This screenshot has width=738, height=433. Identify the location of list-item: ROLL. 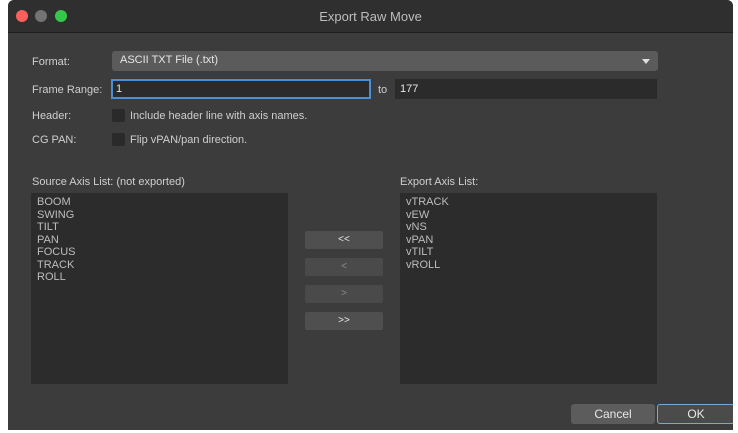
(159, 277).